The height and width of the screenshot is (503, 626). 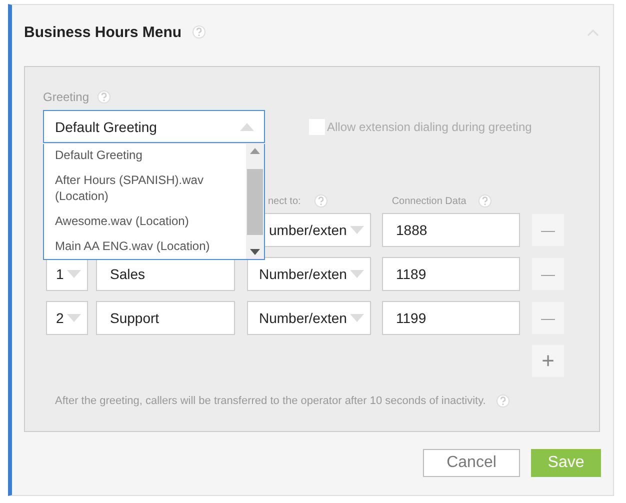 What do you see at coordinates (593, 32) in the screenshot?
I see `chevron-up-icon` at bounding box center [593, 32].